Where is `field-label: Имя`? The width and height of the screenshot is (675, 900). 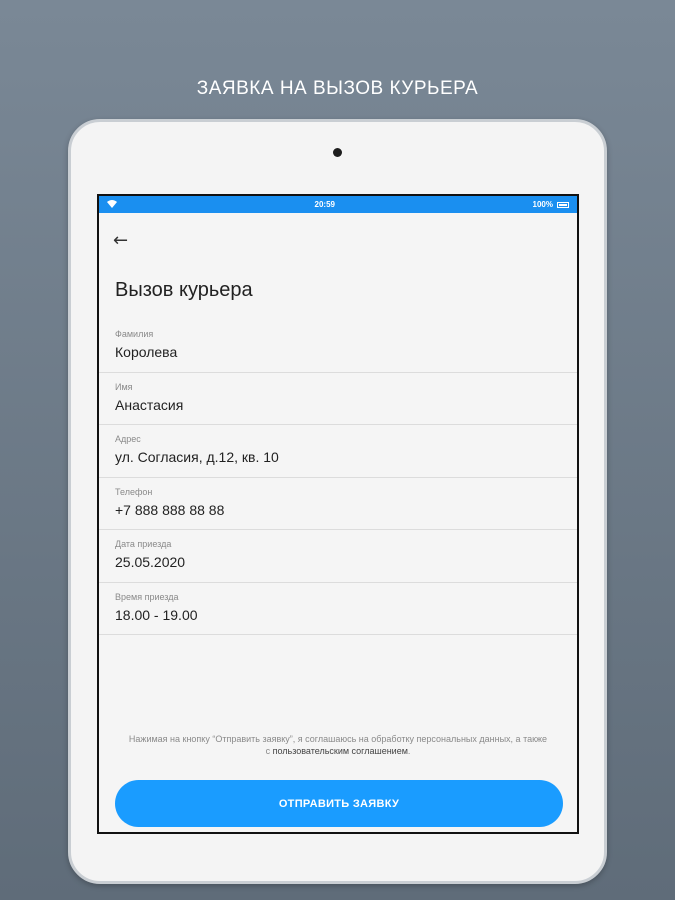 field-label: Имя is located at coordinates (124, 386).